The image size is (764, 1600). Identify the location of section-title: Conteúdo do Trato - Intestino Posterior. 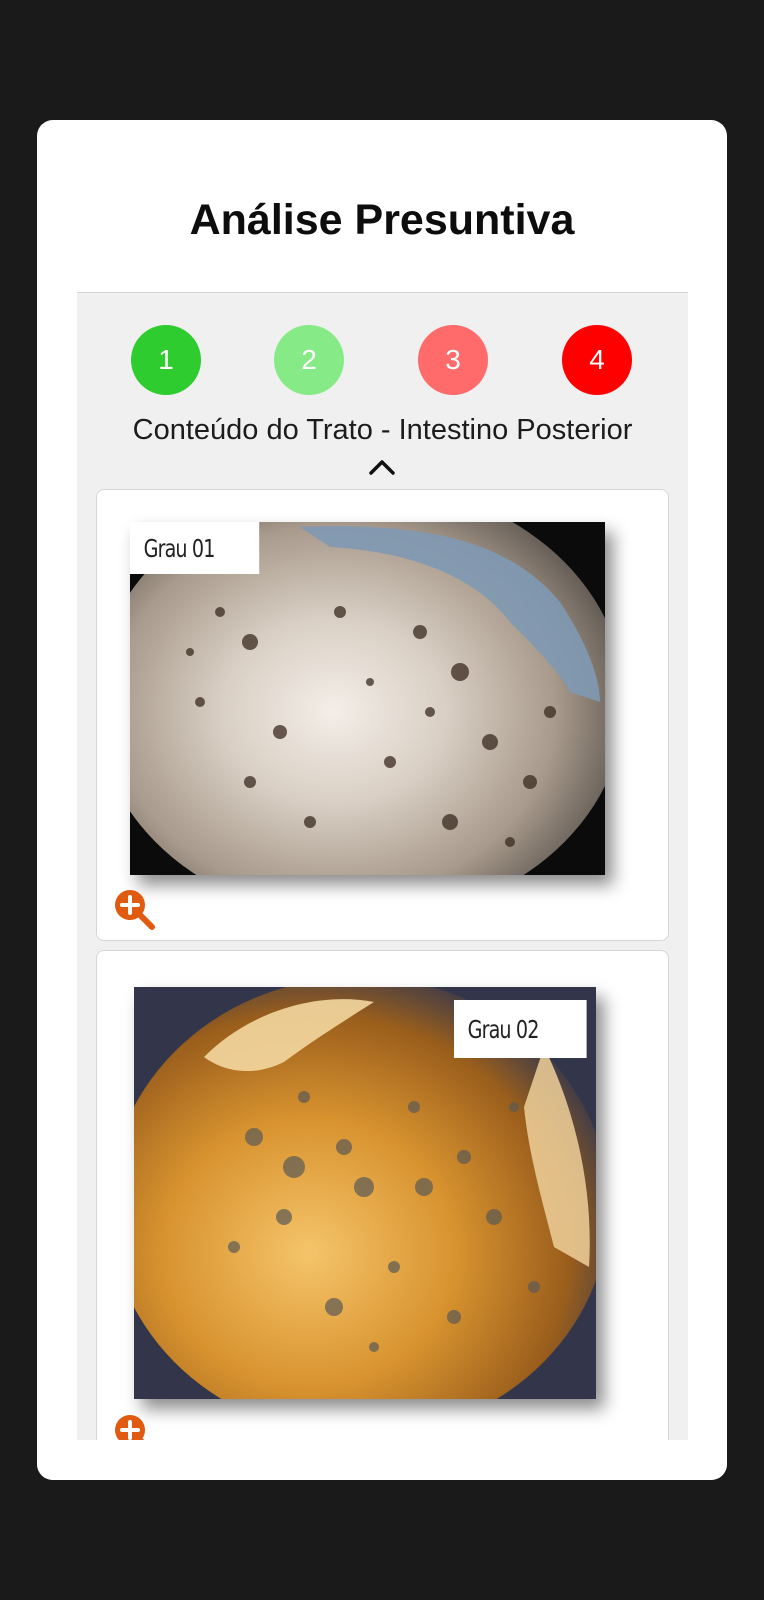
(382, 430).